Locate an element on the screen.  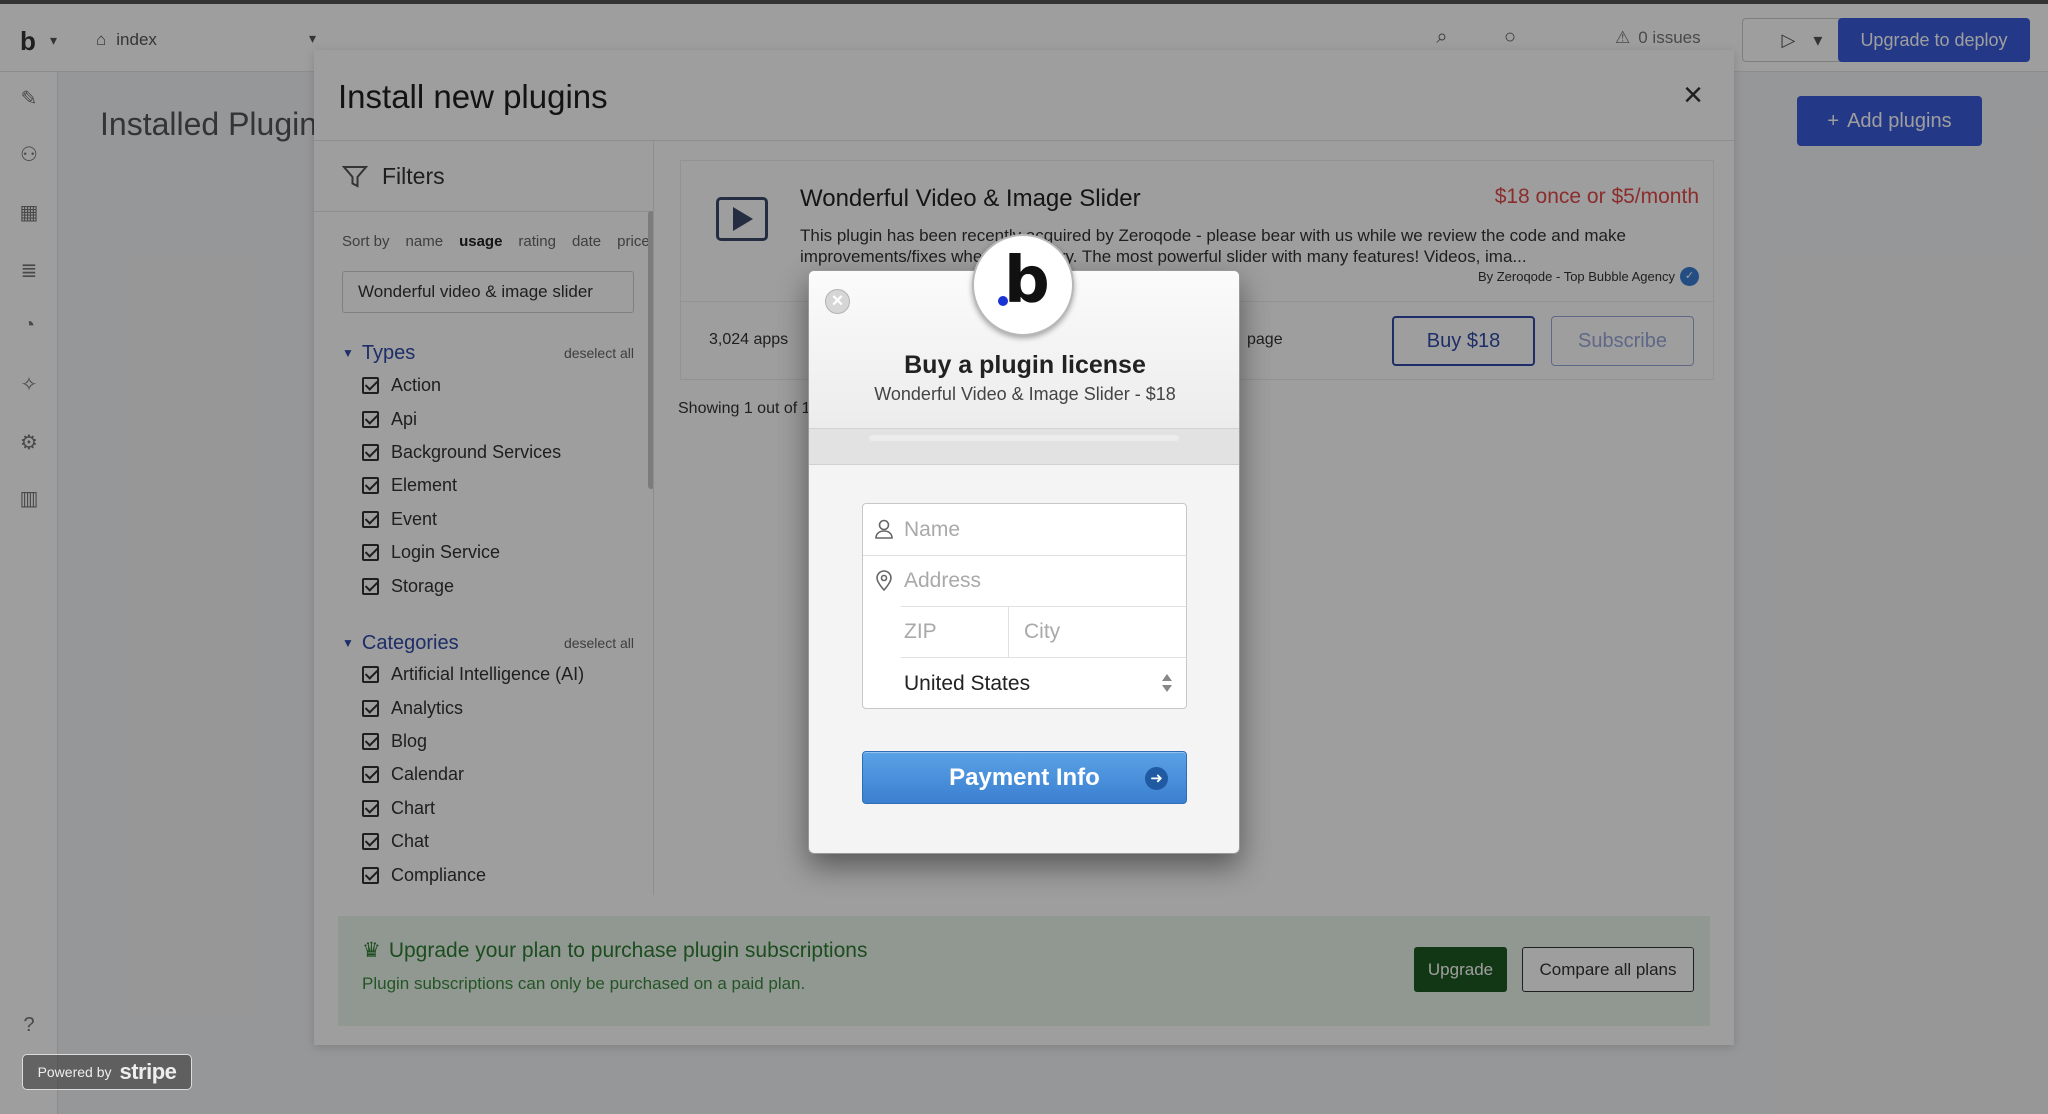
checkout-title: Buy a plugin license is located at coordinates (1025, 365).